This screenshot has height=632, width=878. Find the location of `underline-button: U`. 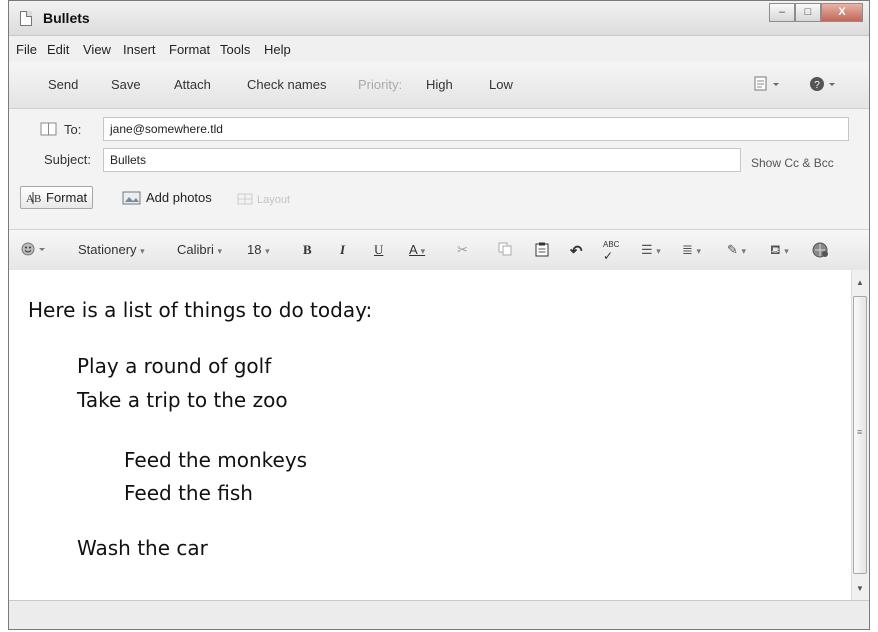

underline-button: U is located at coordinates (378, 250).